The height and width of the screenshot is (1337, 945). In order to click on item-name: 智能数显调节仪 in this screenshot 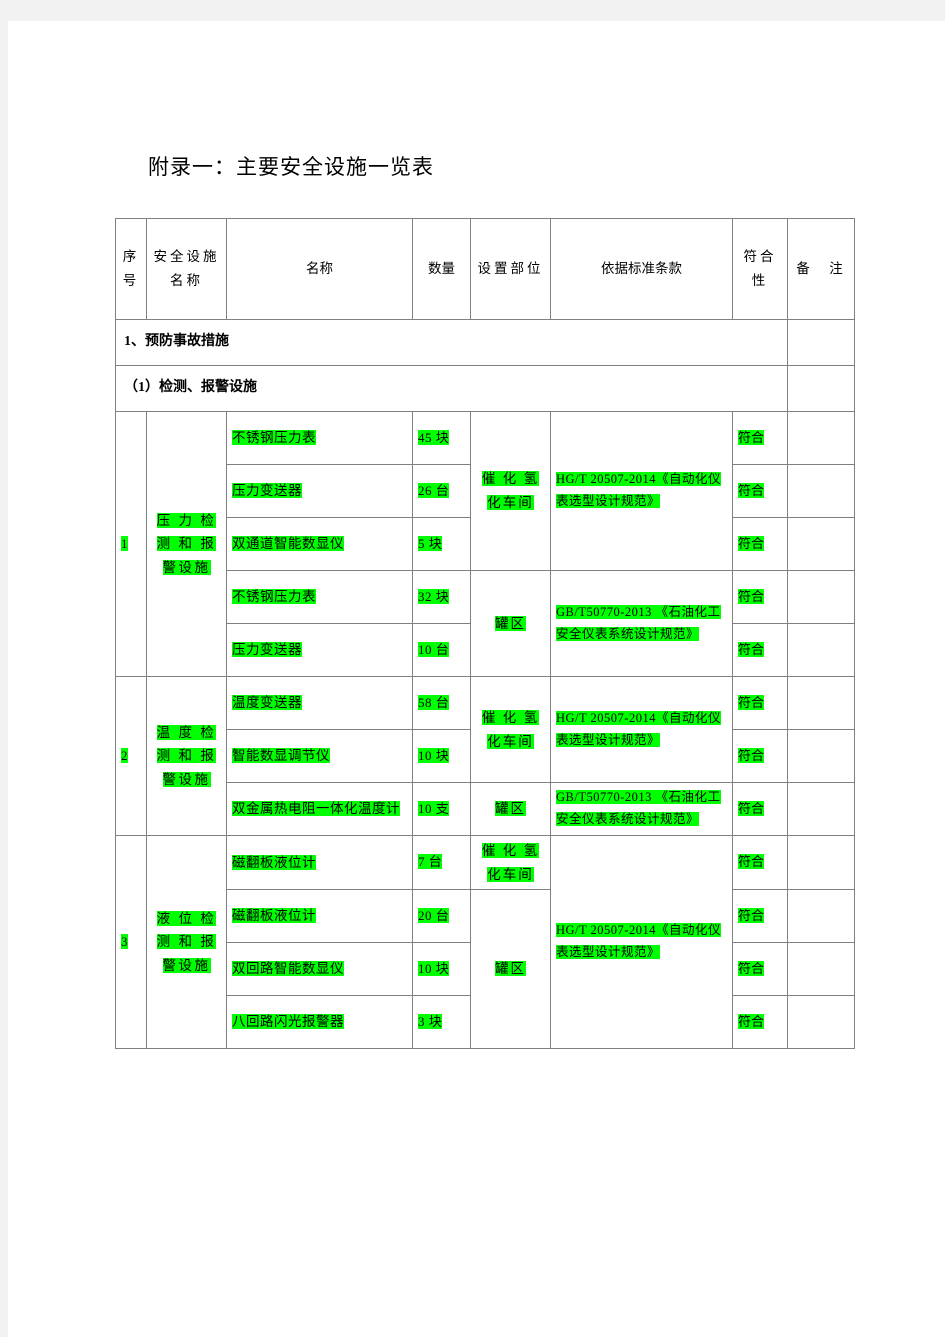, I will do `click(319, 756)`.